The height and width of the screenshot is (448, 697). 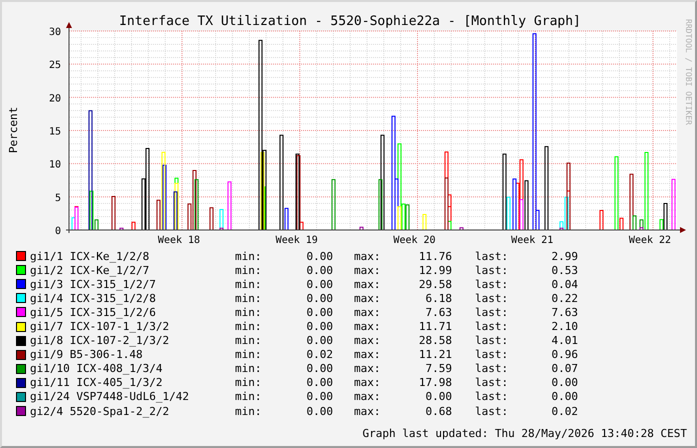 What do you see at coordinates (438, 312) in the screenshot?
I see `max-value: 7.63` at bounding box center [438, 312].